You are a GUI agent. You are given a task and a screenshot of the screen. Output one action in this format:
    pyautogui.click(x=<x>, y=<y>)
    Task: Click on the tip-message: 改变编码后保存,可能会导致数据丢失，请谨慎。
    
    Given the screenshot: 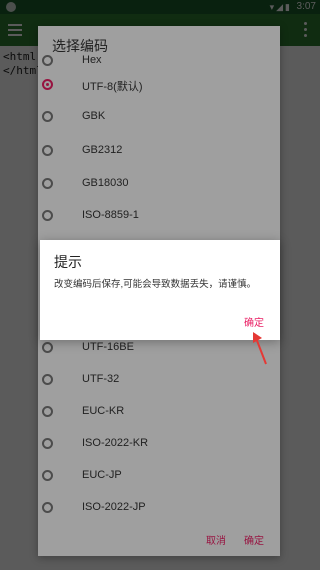 What is the action you would take?
    pyautogui.click(x=155, y=284)
    